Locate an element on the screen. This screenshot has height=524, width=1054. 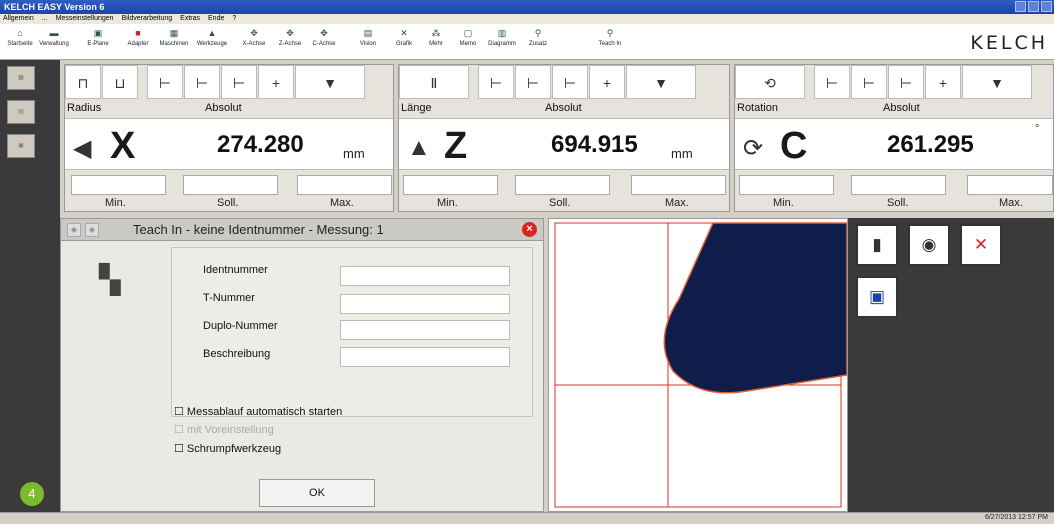
measure-tools-panel: ▮ ◉ ✕ ▣ is located at coordinates (951, 365).